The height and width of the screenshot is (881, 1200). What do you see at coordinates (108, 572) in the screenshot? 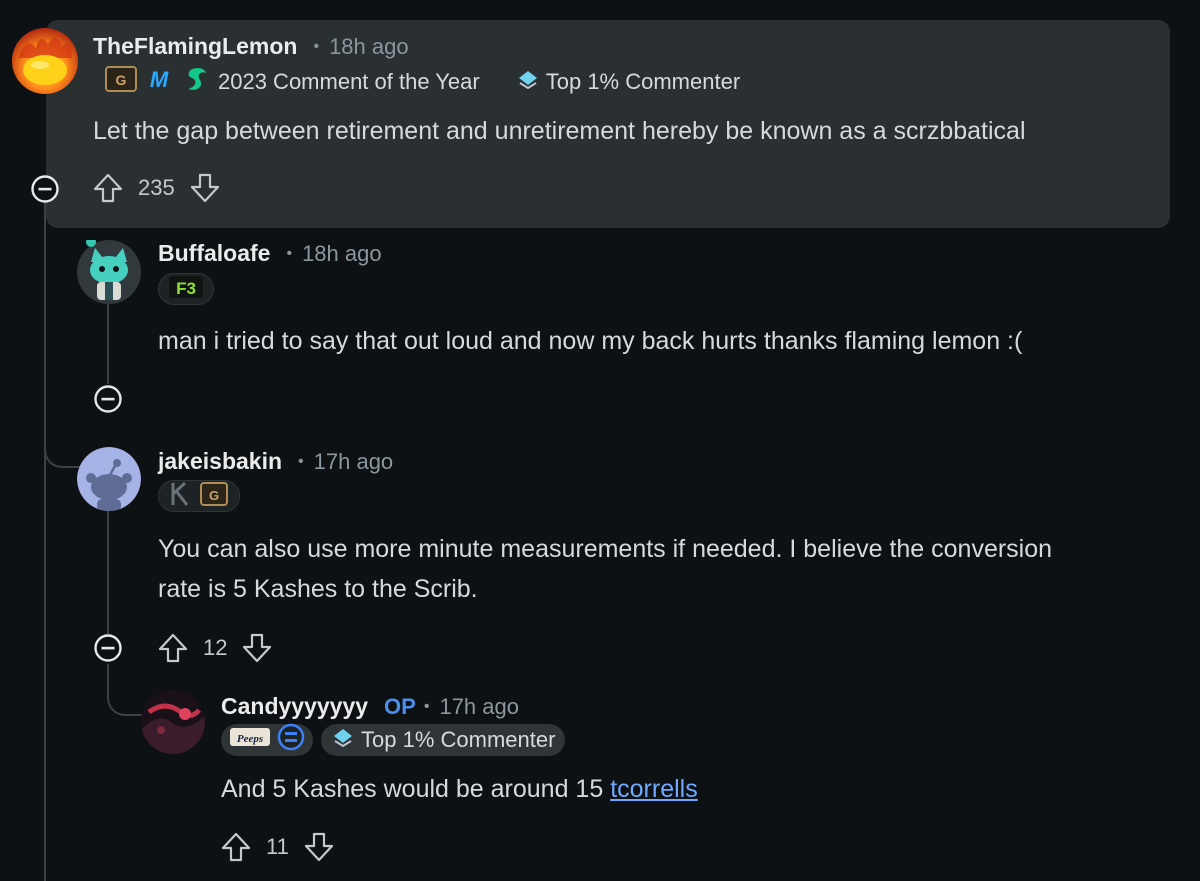
I see `thread-line-jakeisbakin` at bounding box center [108, 572].